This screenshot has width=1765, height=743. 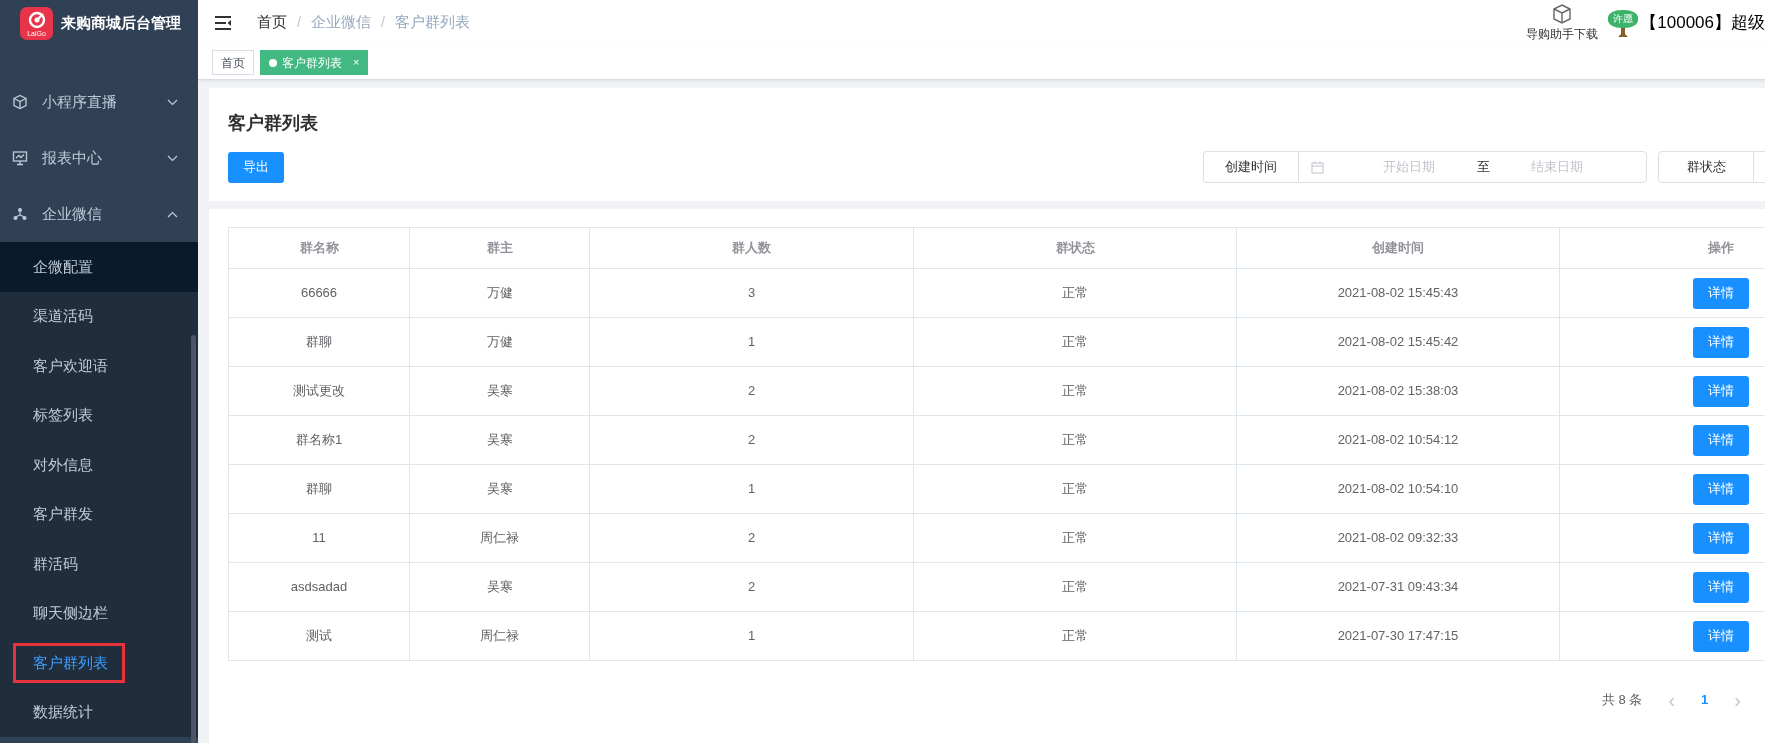 What do you see at coordinates (319, 248) in the screenshot?
I see `column-header: 群名称` at bounding box center [319, 248].